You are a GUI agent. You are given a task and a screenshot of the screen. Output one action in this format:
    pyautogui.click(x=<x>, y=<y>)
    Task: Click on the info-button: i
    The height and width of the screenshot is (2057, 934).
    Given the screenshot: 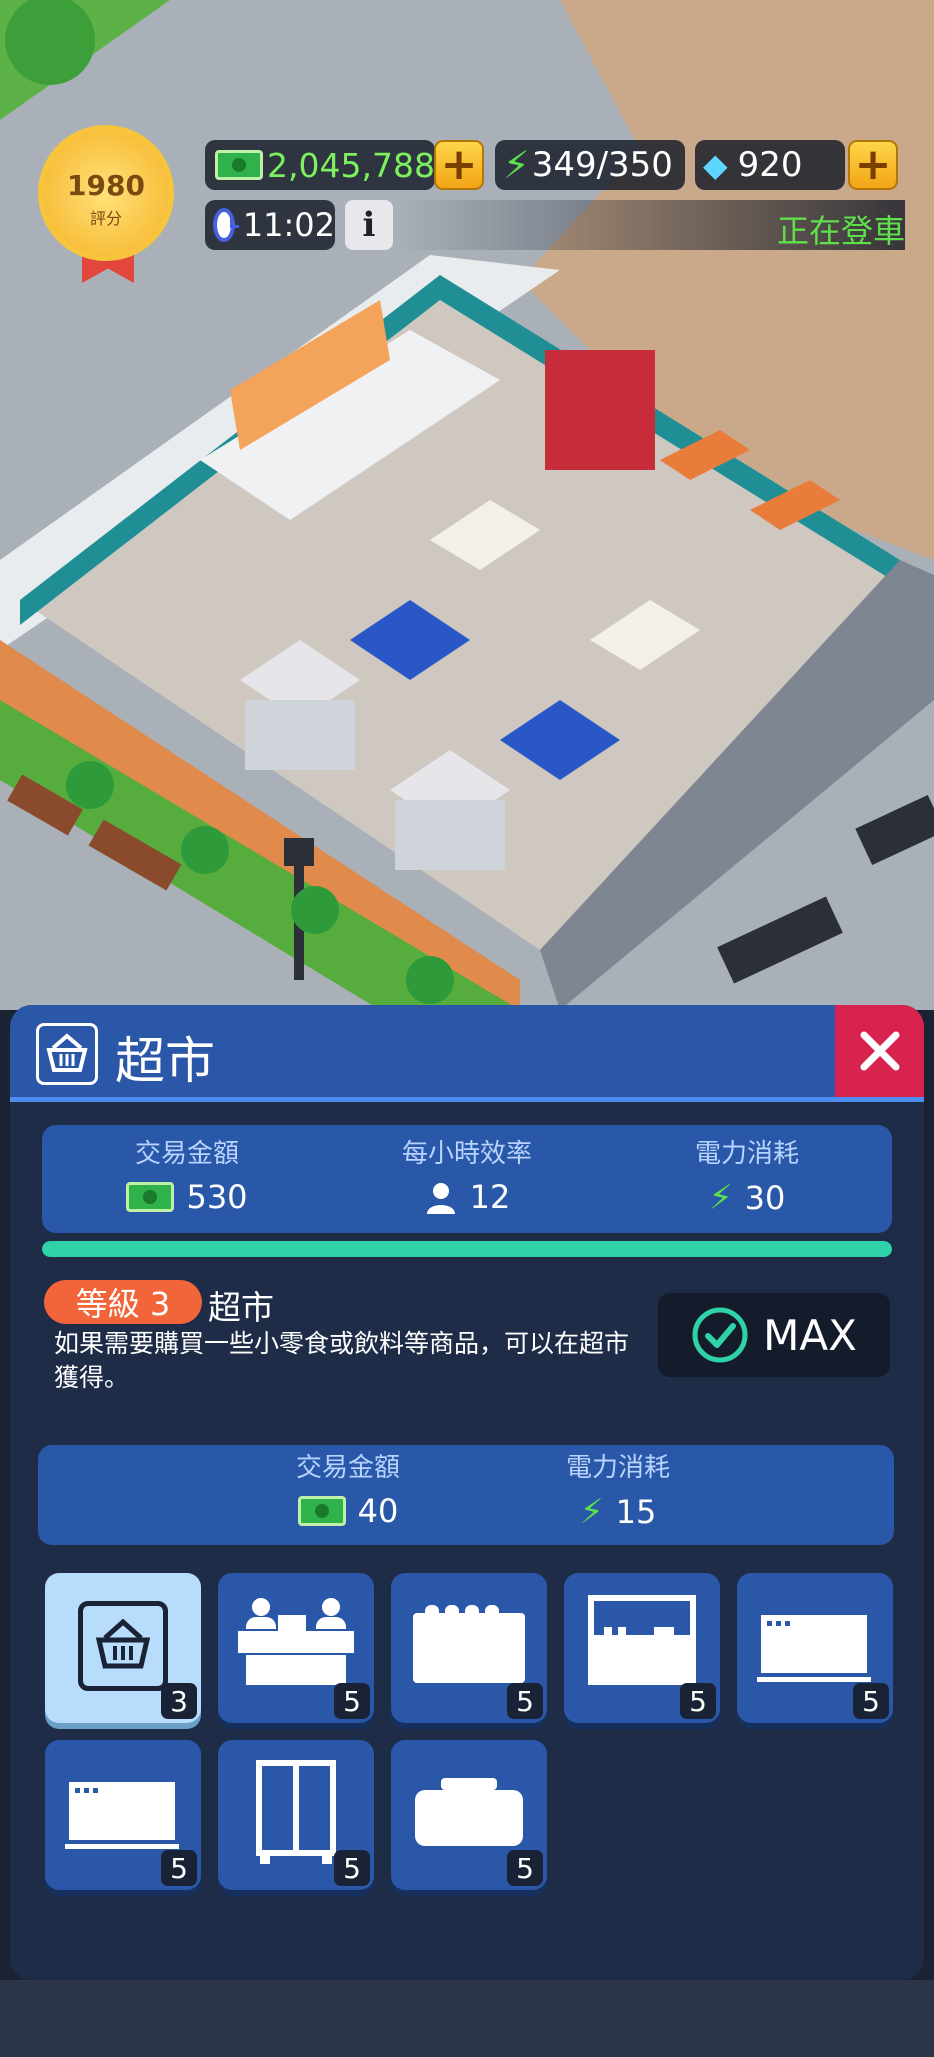 What is the action you would take?
    pyautogui.click(x=369, y=225)
    